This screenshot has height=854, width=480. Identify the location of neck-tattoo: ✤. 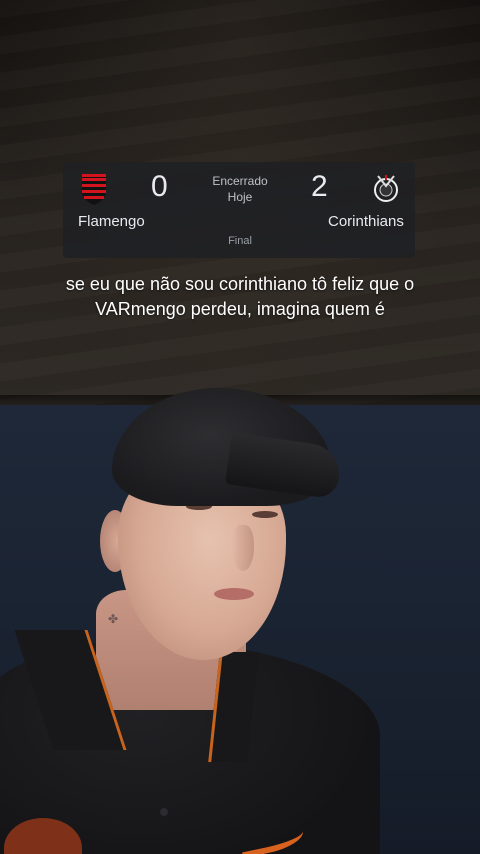
(113, 619).